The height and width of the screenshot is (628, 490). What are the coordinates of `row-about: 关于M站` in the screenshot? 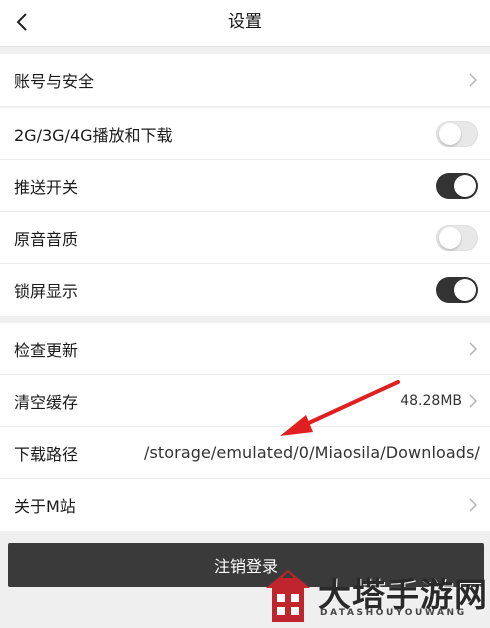 It's located at (245, 505).